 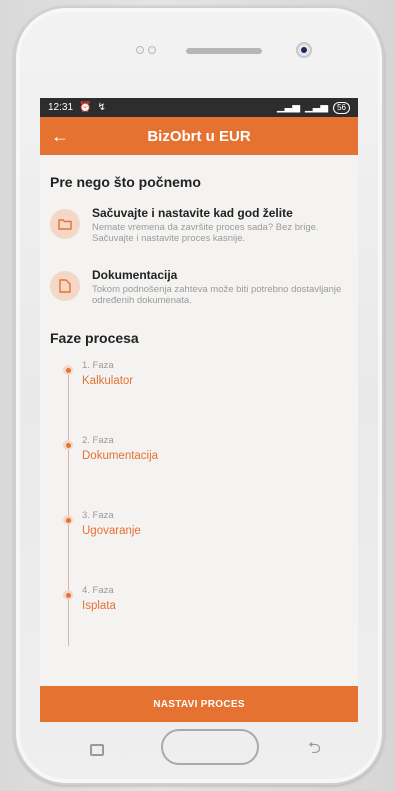 What do you see at coordinates (199, 107) in the screenshot?
I see `status-bar: 12:31 ⏰ ↯ ▁▃▅ ▁▃▅ 56` at bounding box center [199, 107].